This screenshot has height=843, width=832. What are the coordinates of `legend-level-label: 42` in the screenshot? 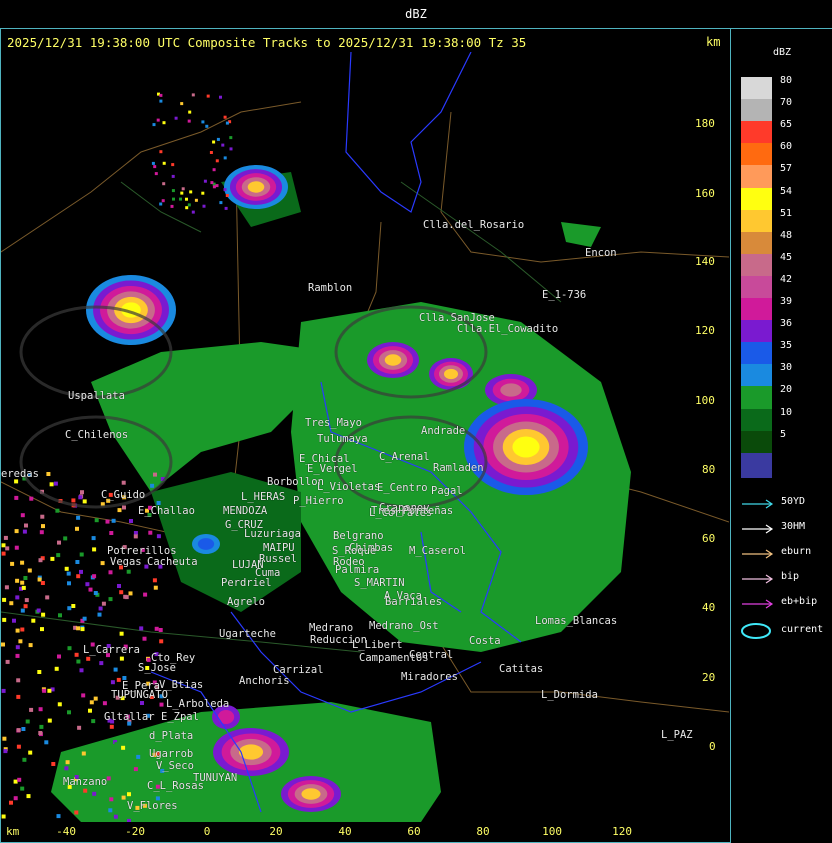 It's located at (786, 279).